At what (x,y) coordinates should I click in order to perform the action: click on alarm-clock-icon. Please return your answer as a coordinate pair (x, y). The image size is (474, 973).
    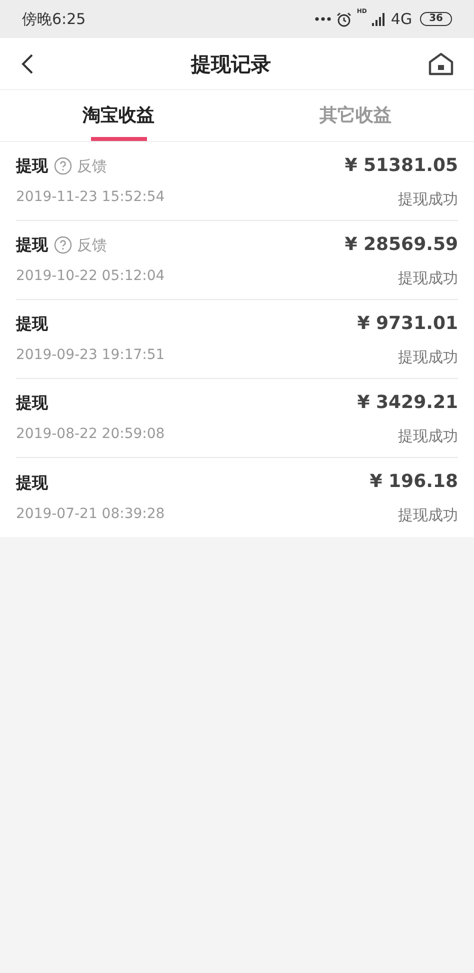
    Looking at the image, I should click on (344, 19).